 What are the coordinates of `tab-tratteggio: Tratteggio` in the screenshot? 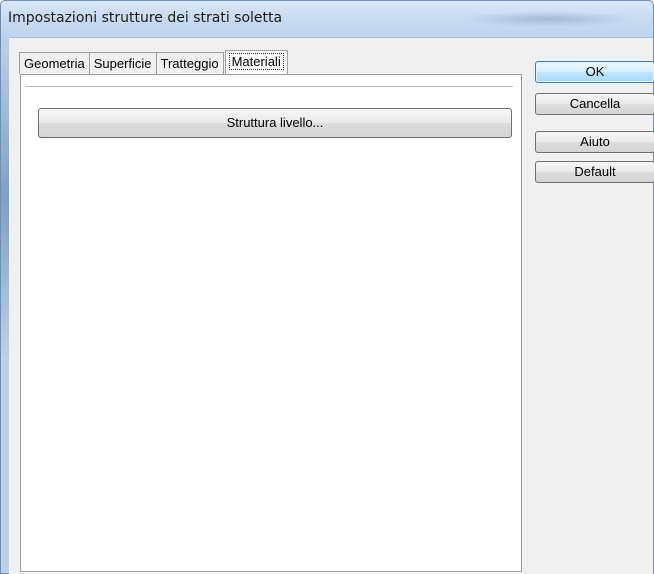 It's located at (189, 63).